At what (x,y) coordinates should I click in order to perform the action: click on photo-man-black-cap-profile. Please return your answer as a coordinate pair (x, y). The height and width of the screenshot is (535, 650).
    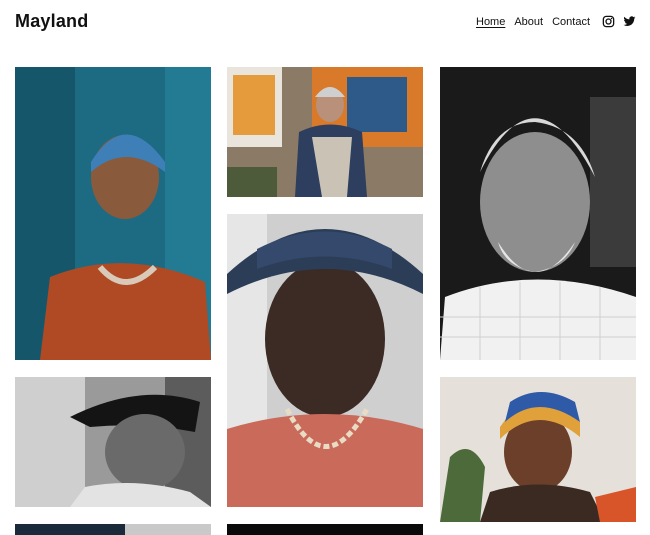
    Looking at the image, I should click on (113, 442).